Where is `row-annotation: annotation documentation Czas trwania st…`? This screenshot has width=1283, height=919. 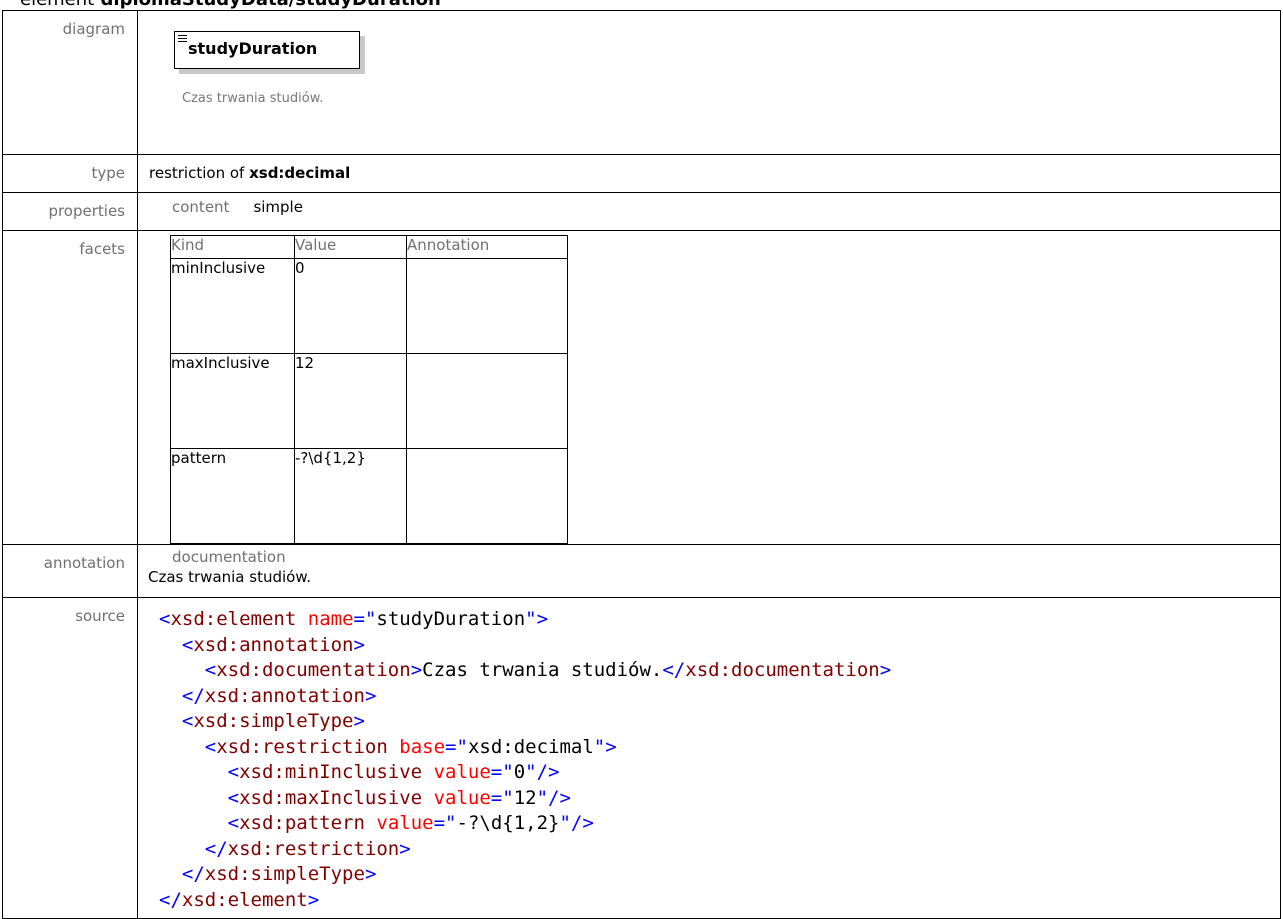
row-annotation: annotation documentation Czas trwania st… is located at coordinates (641, 571).